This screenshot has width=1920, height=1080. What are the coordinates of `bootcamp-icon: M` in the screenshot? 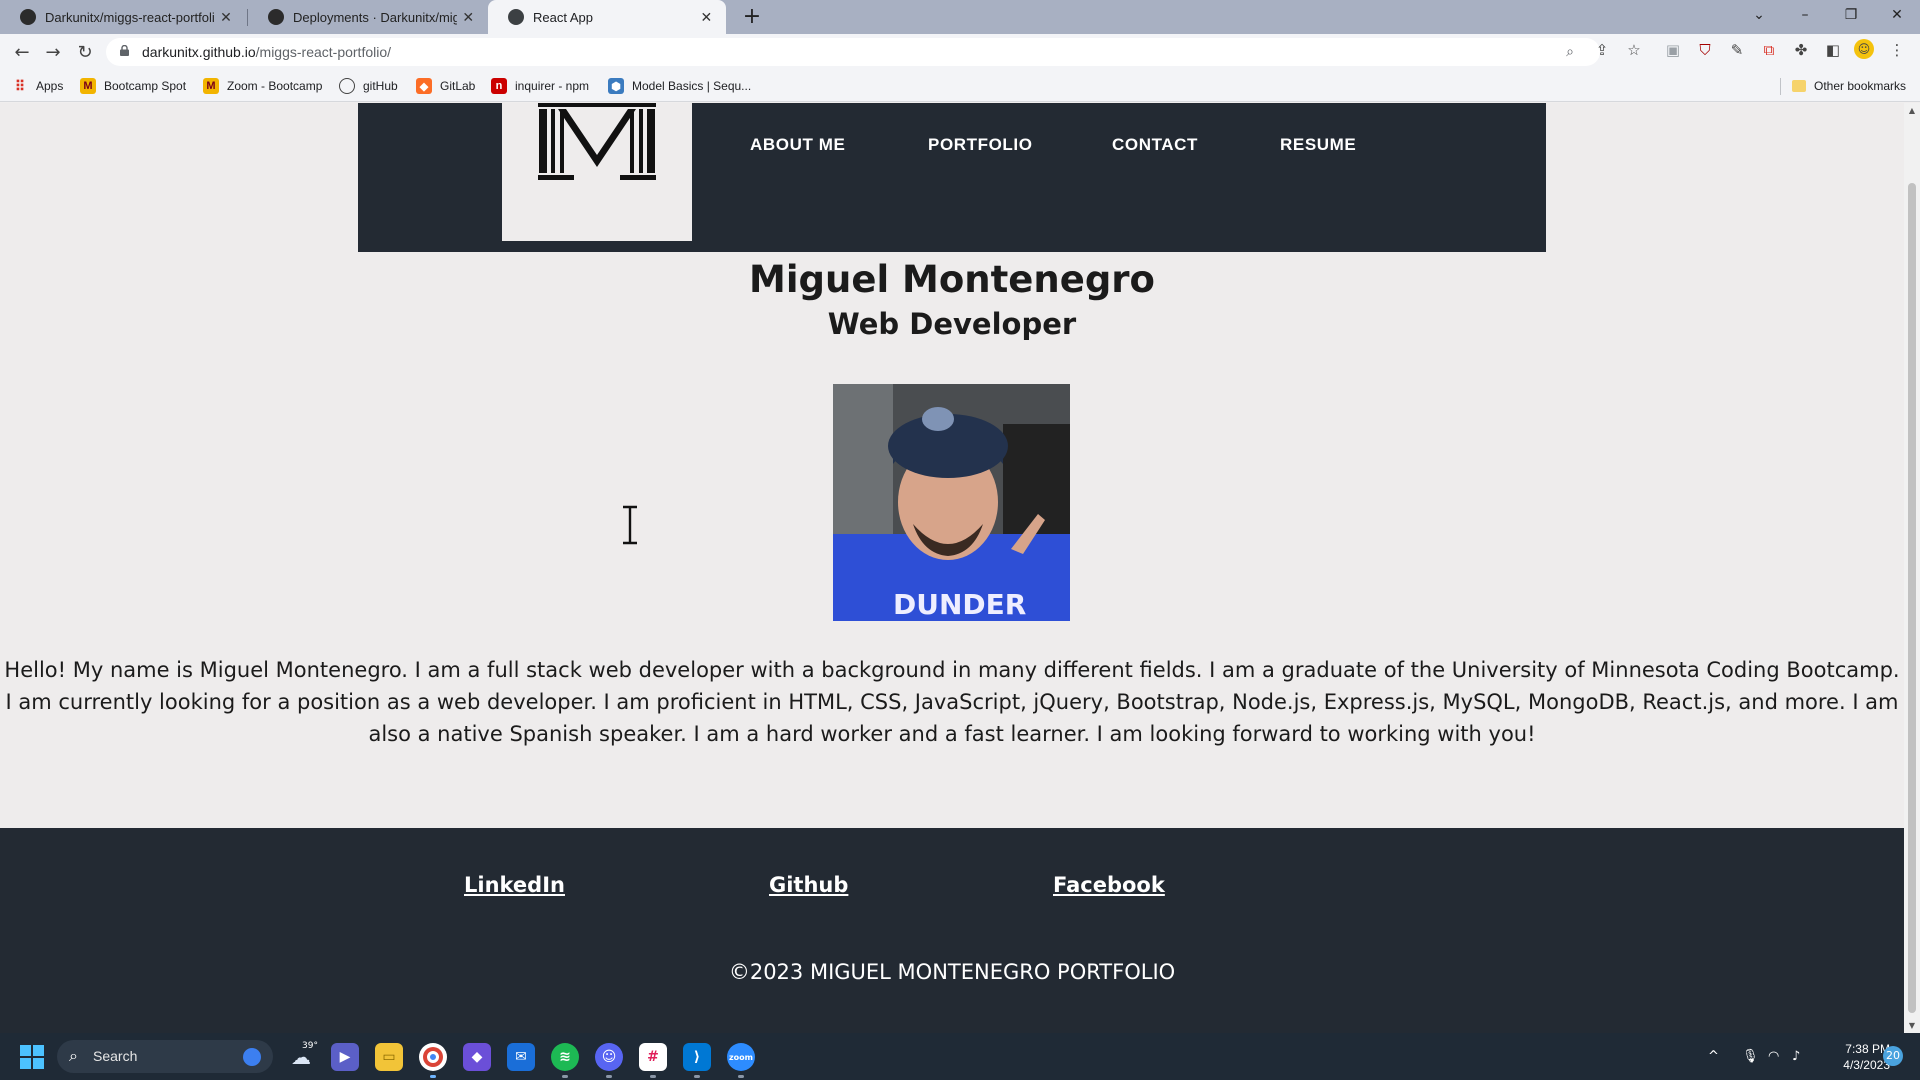 It's located at (88, 86).